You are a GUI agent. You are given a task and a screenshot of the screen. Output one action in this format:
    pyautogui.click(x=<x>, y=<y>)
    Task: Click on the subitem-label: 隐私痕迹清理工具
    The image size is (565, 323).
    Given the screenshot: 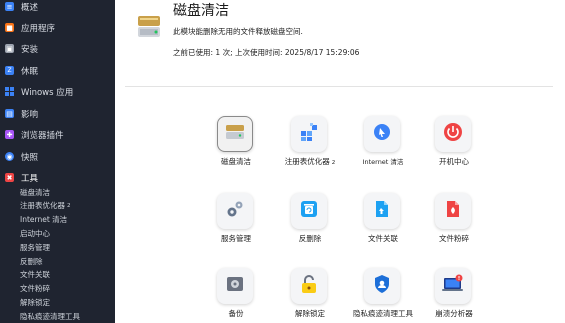 What is the action you would take?
    pyautogui.click(x=50, y=316)
    